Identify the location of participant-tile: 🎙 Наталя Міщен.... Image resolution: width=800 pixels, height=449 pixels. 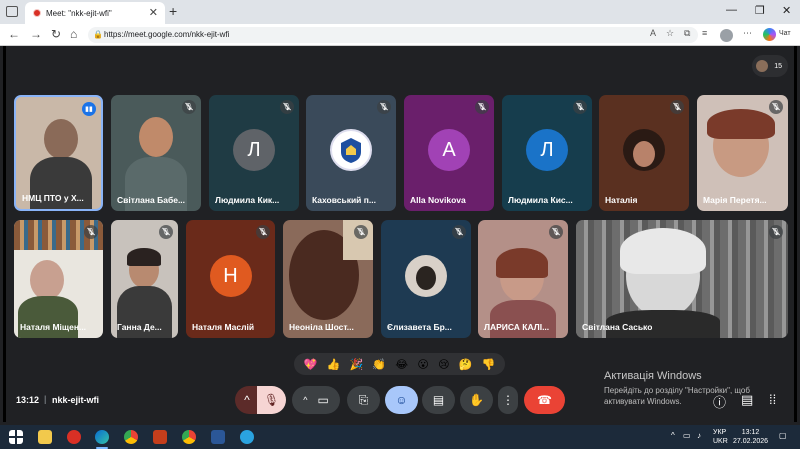
(58, 279).